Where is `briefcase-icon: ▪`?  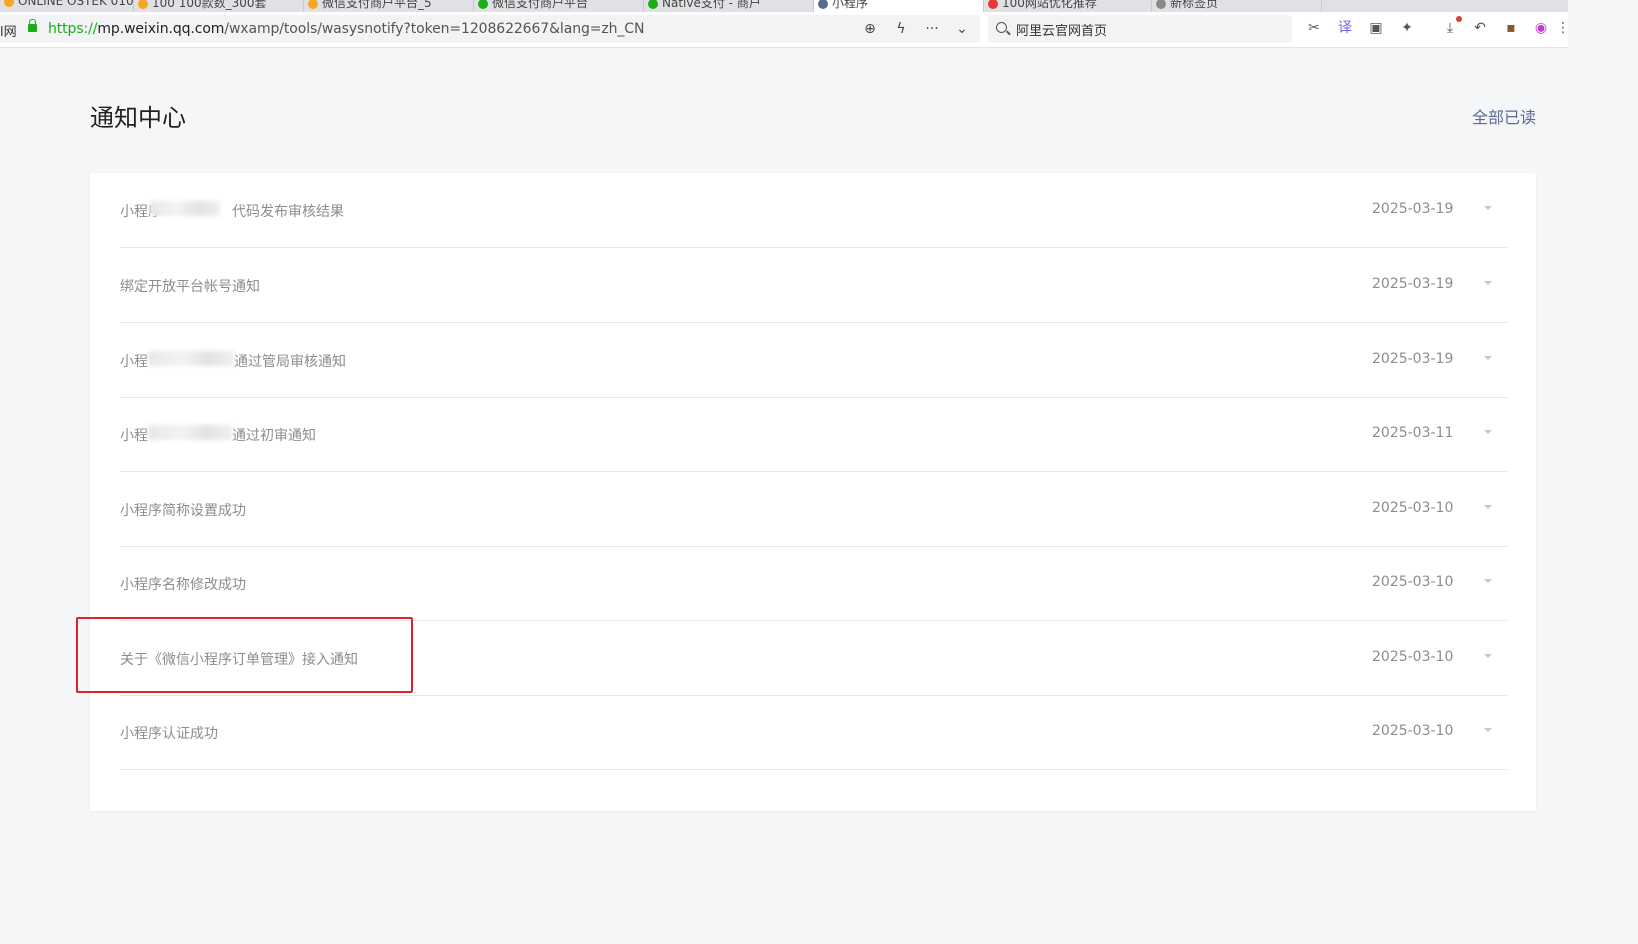 briefcase-icon: ▪ is located at coordinates (1511, 28).